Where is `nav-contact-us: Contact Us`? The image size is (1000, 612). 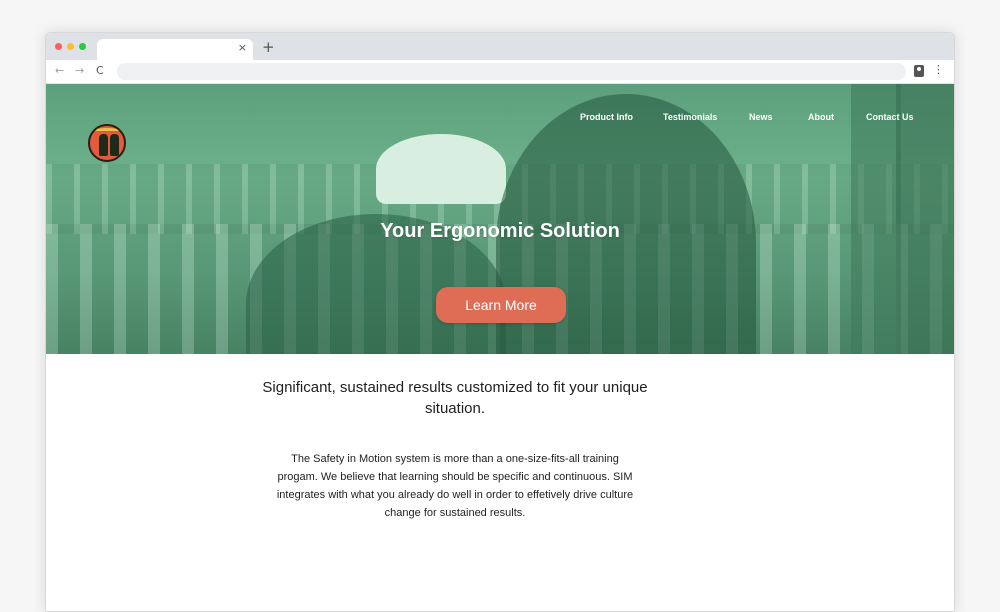 nav-contact-us: Contact Us is located at coordinates (890, 117).